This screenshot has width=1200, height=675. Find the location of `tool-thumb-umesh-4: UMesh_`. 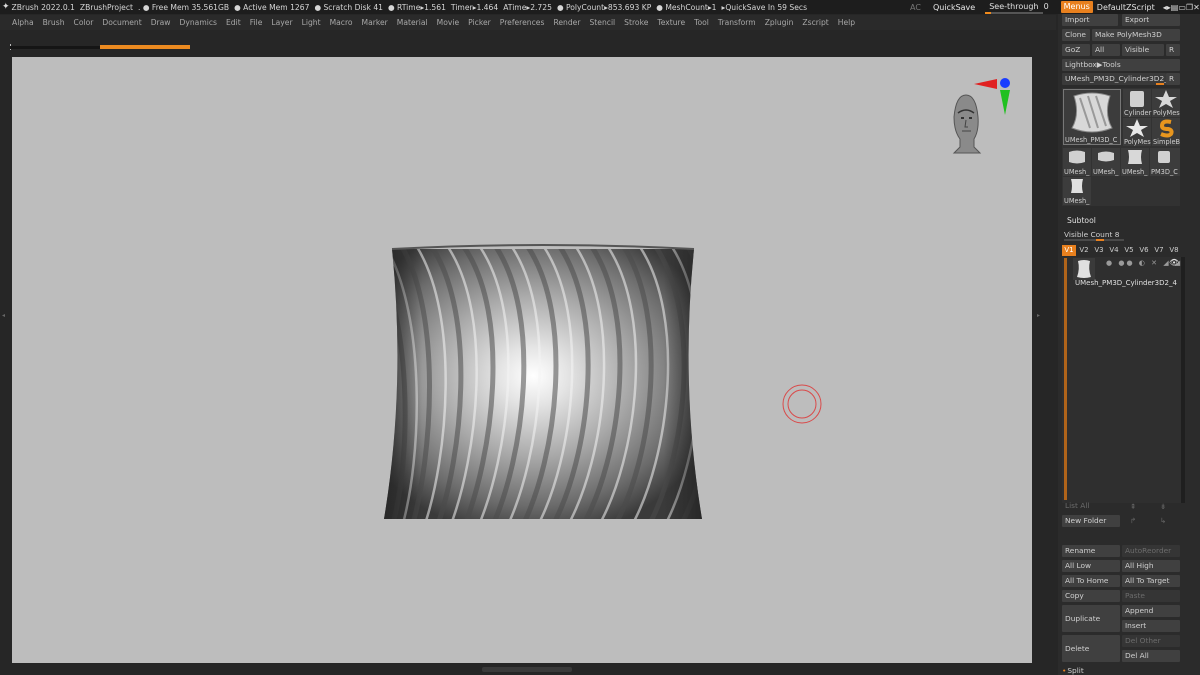

tool-thumb-umesh-4: UMesh_ is located at coordinates (1077, 191).